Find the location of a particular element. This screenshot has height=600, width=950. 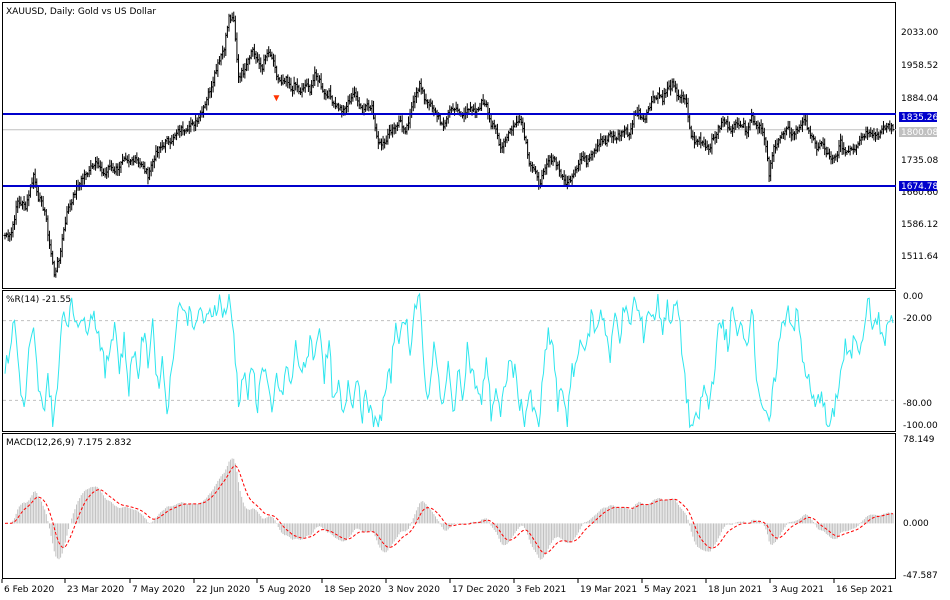

date-tick-label: 22 Jun 2020 is located at coordinates (223, 590).